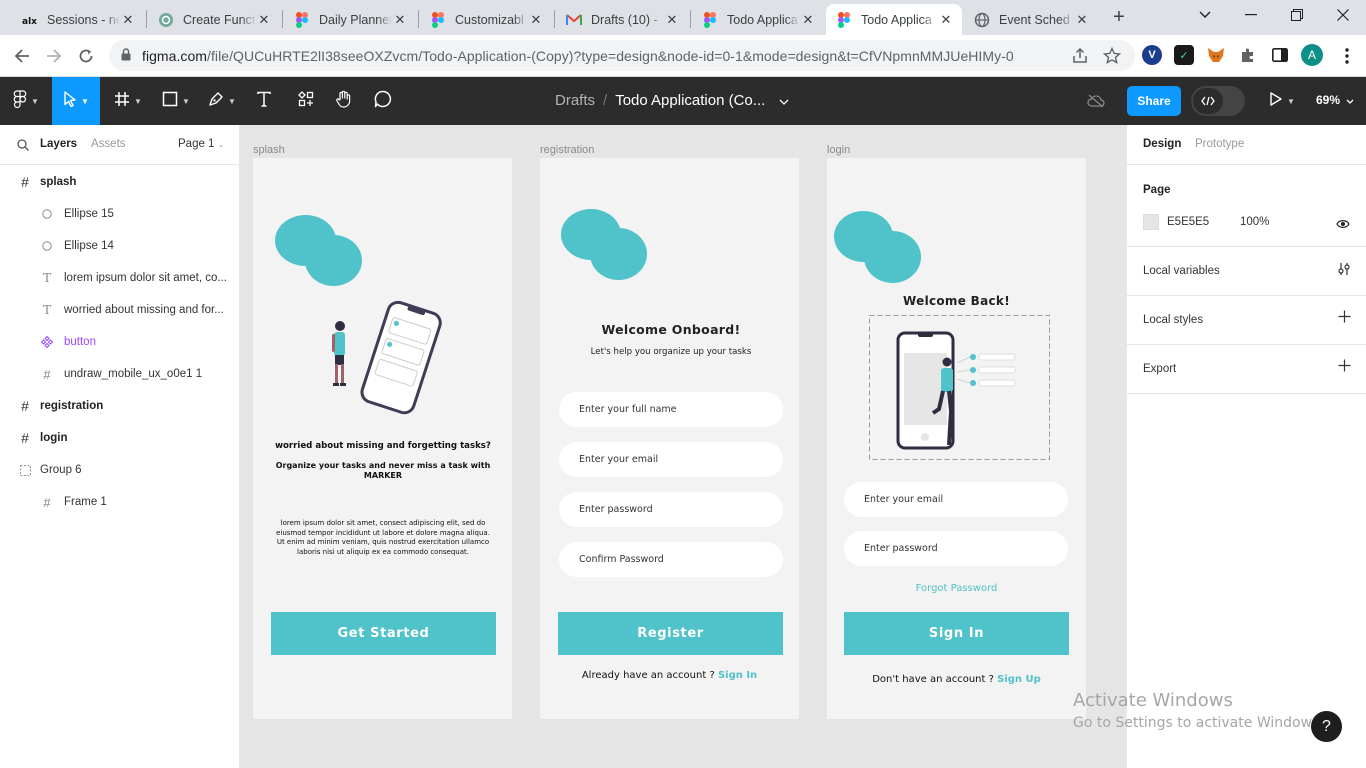  I want to click on profile-avatar: A, so click(1312, 55).